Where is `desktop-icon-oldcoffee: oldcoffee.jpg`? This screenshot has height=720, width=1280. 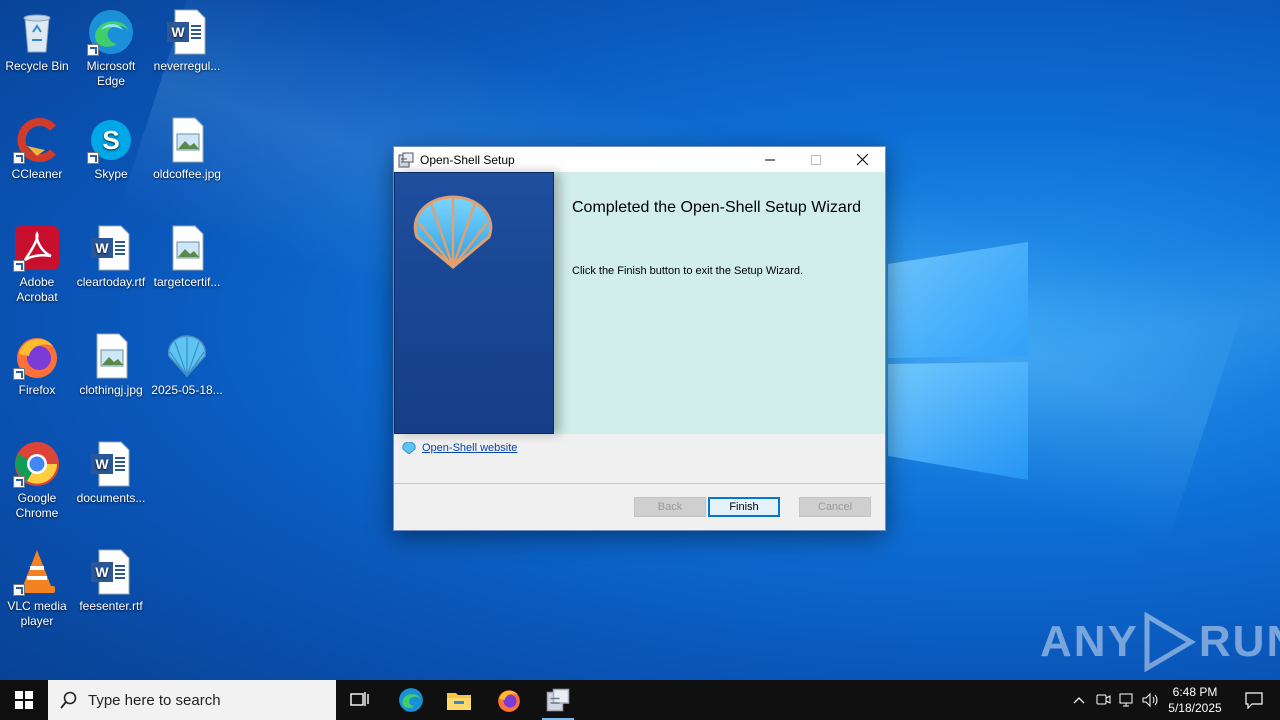 desktop-icon-oldcoffee: oldcoffee.jpg is located at coordinates (187, 149).